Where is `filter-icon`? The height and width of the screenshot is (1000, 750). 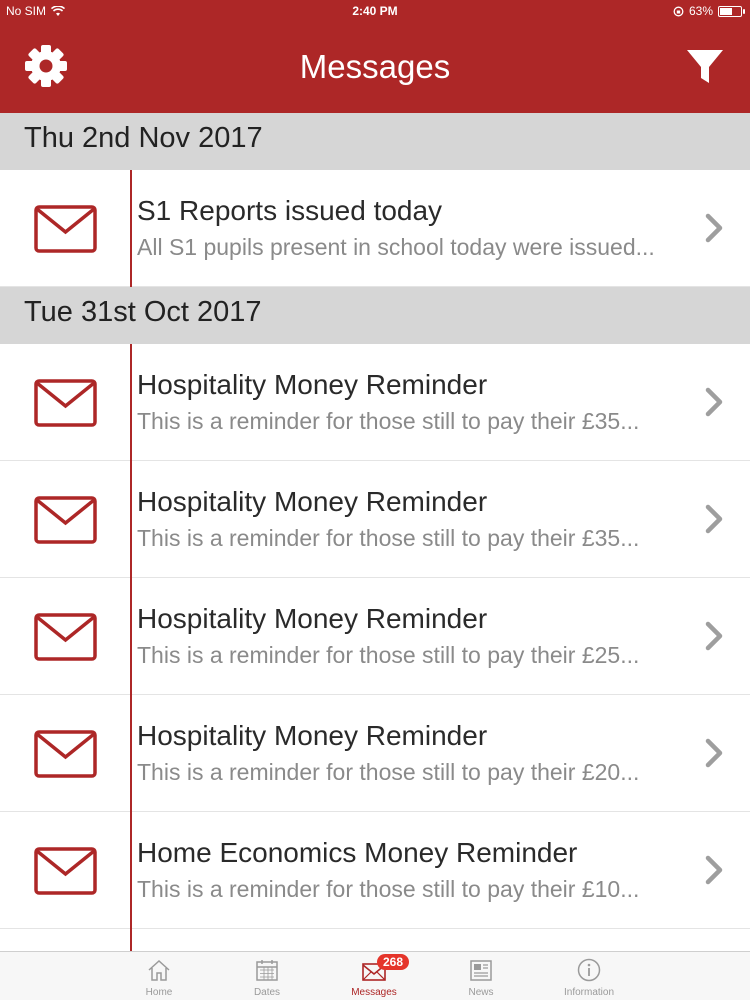 filter-icon is located at coordinates (705, 67).